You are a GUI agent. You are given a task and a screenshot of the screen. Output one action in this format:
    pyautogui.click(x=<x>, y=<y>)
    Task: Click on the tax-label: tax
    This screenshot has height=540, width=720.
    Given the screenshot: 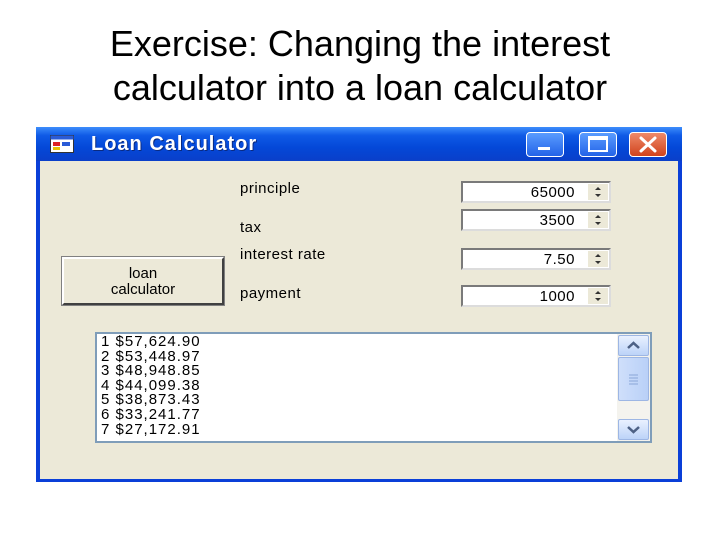 What is the action you would take?
    pyautogui.click(x=251, y=227)
    